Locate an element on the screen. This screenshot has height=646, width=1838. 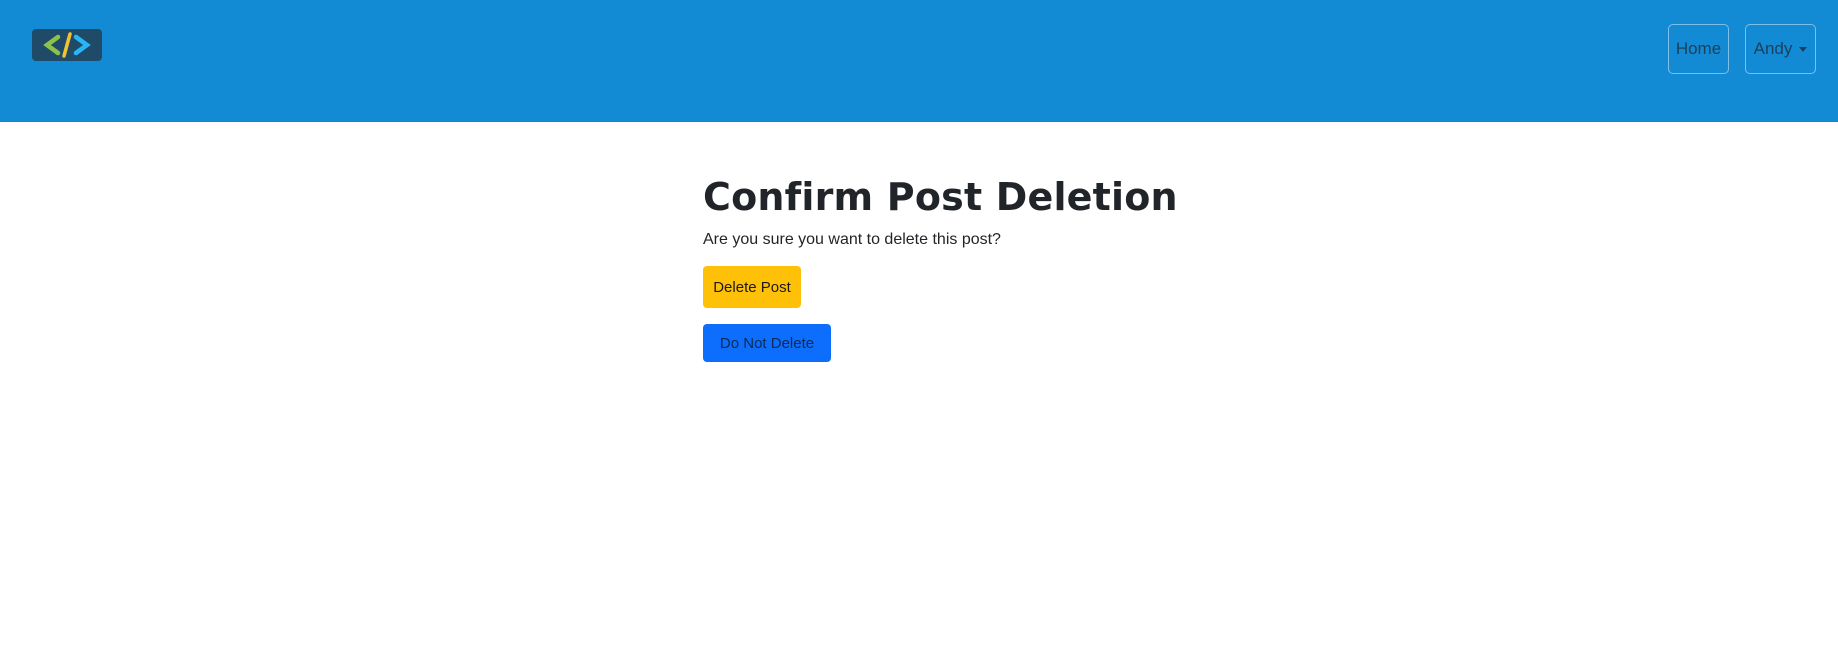
caret-down-icon is located at coordinates (1803, 49).